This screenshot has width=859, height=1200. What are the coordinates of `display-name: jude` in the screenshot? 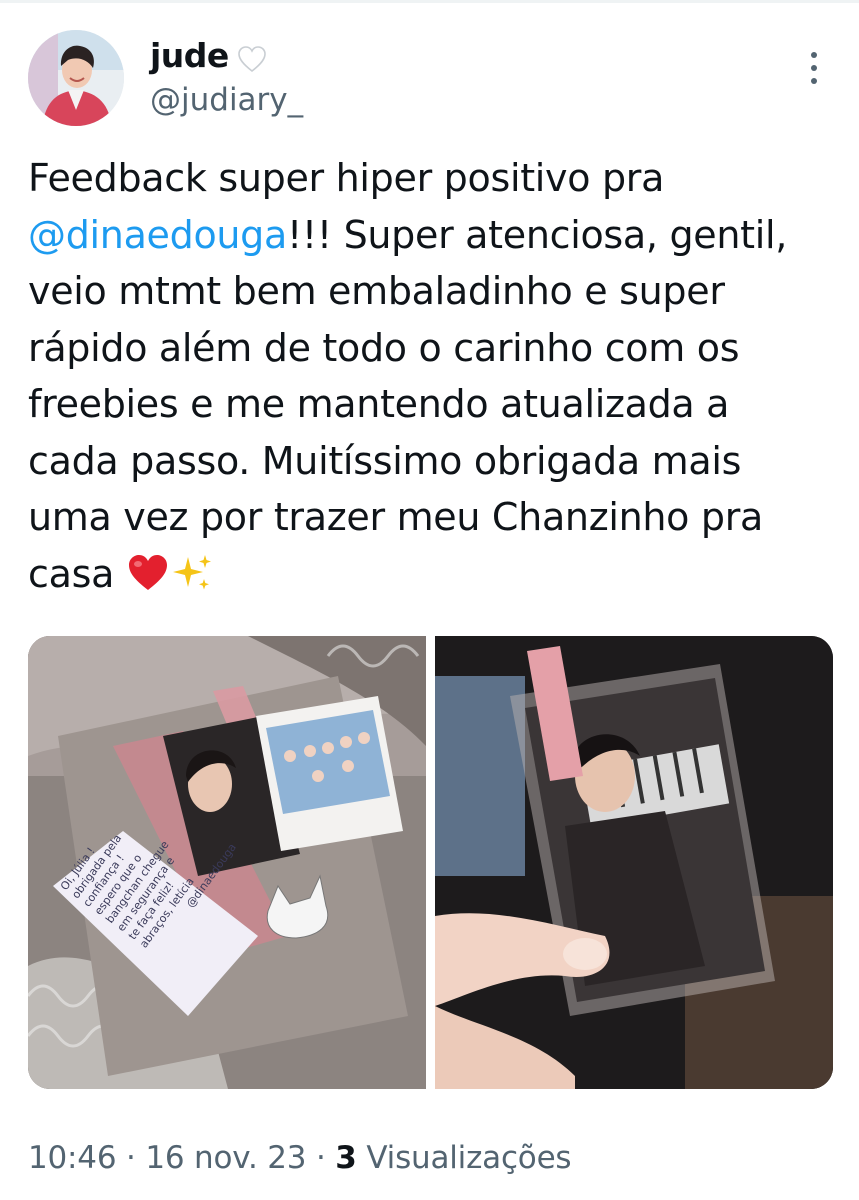 It's located at (208, 55).